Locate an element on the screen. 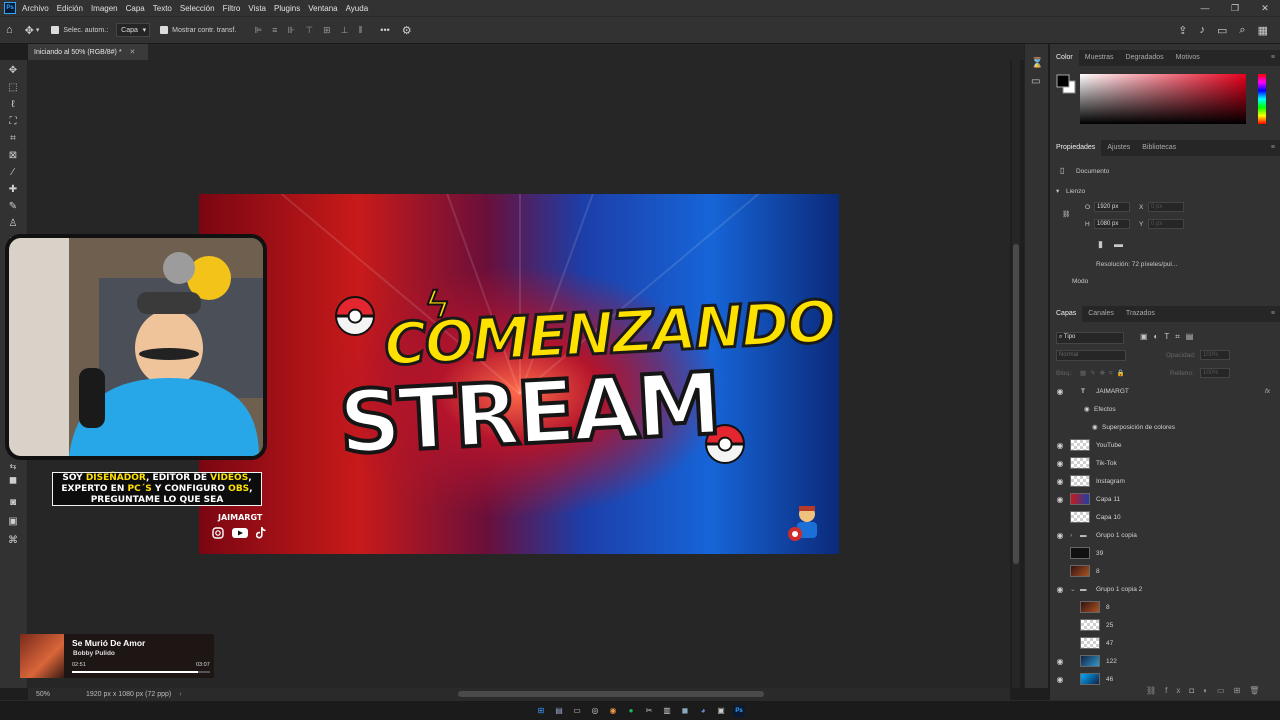 Image resolution: width=1280 pixels, height=720 pixels. landscape-icon: ▬ is located at coordinates (1118, 244).